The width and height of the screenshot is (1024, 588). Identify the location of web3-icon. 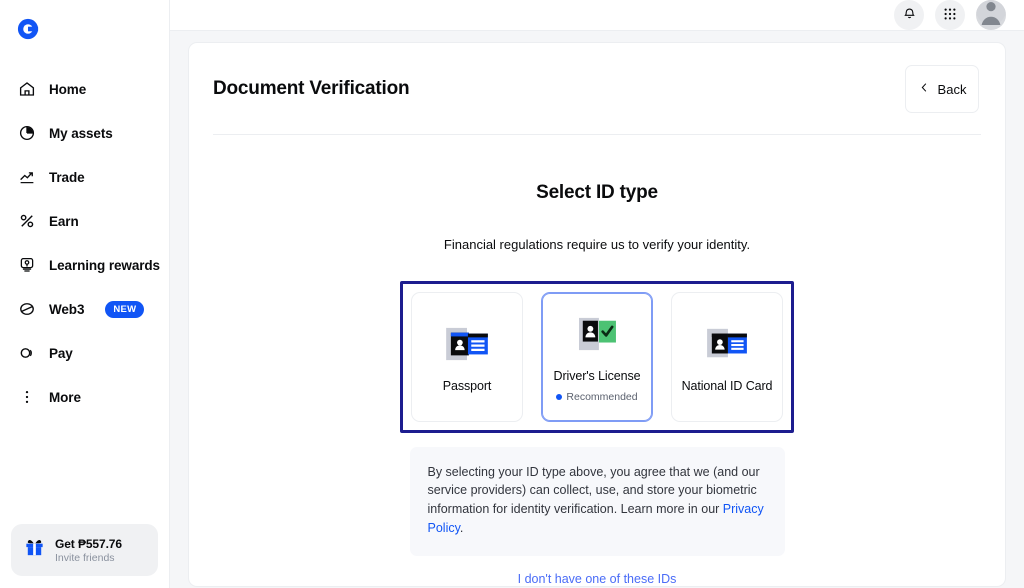
(26, 309).